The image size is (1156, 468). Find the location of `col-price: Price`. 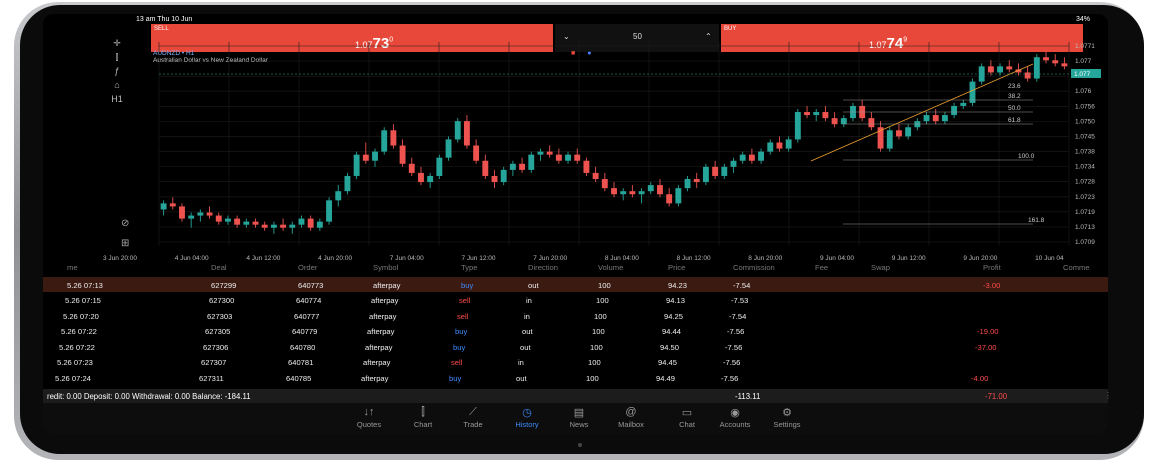

col-price: Price is located at coordinates (676, 267).